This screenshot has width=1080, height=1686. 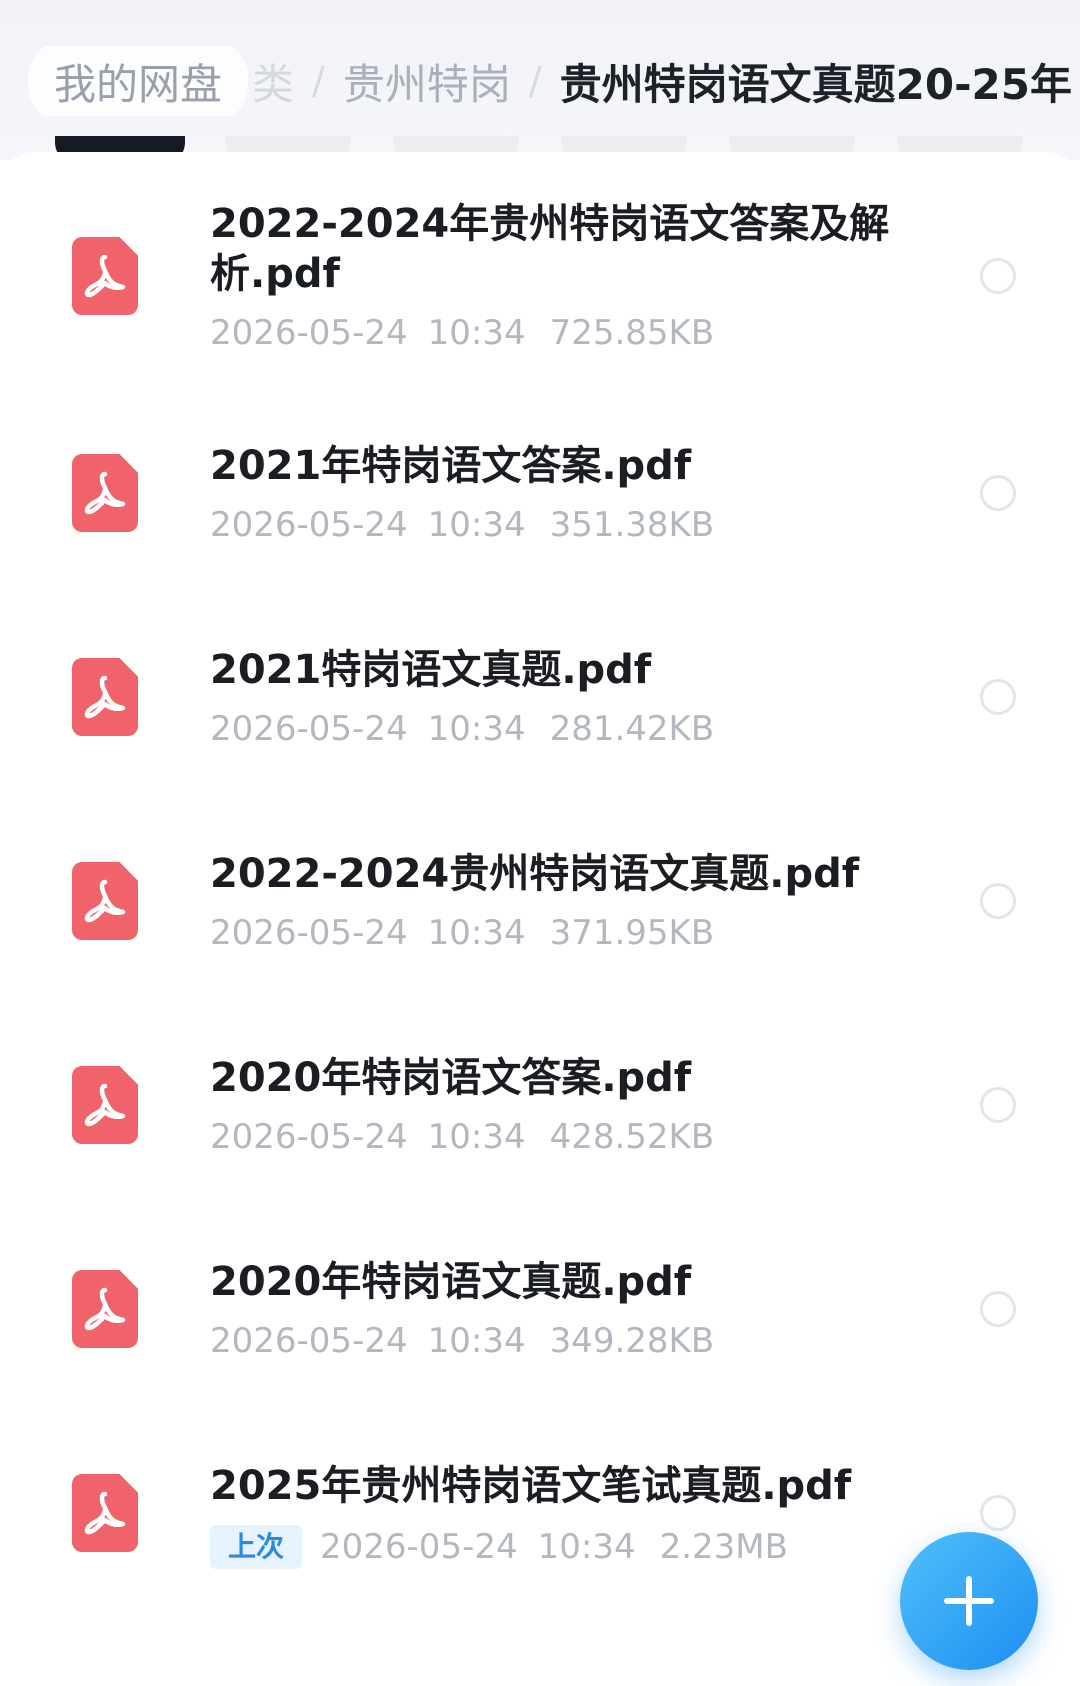 I want to click on file-meta: 2026-05-24 10:34 428.52KB, so click(x=462, y=1137).